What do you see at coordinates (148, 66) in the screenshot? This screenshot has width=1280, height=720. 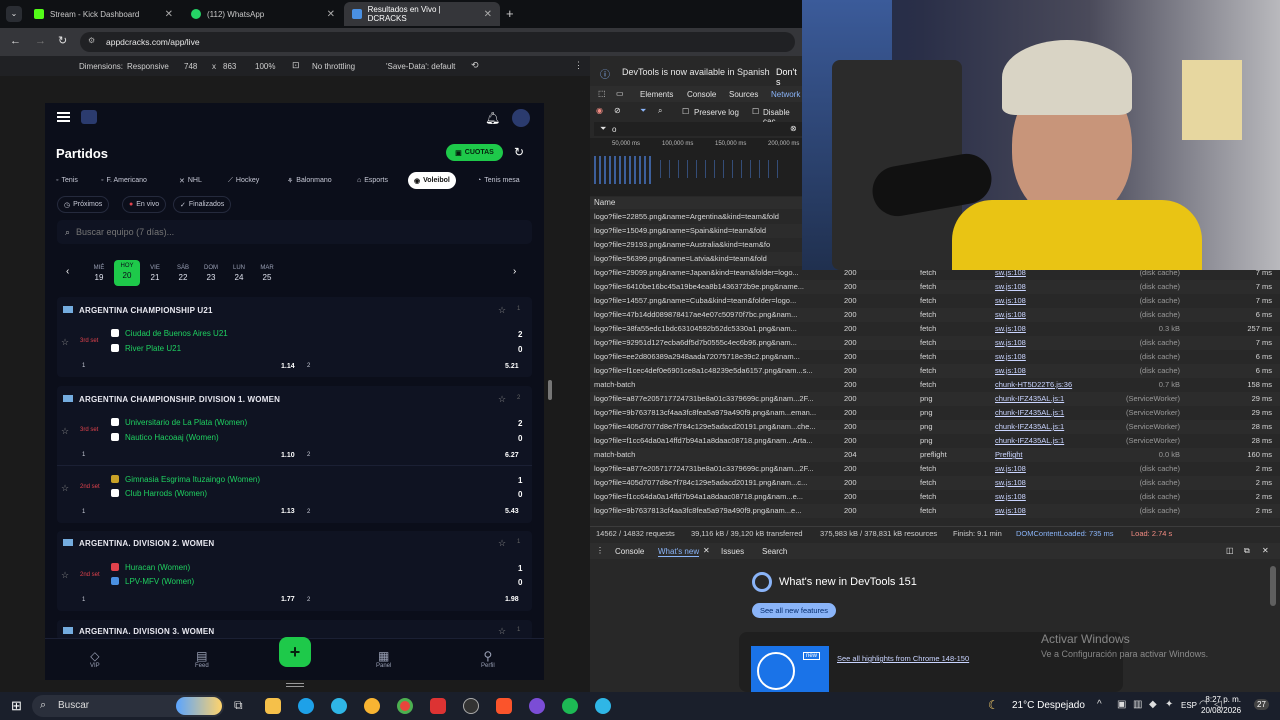 I see `dimensions-select: Responsive` at bounding box center [148, 66].